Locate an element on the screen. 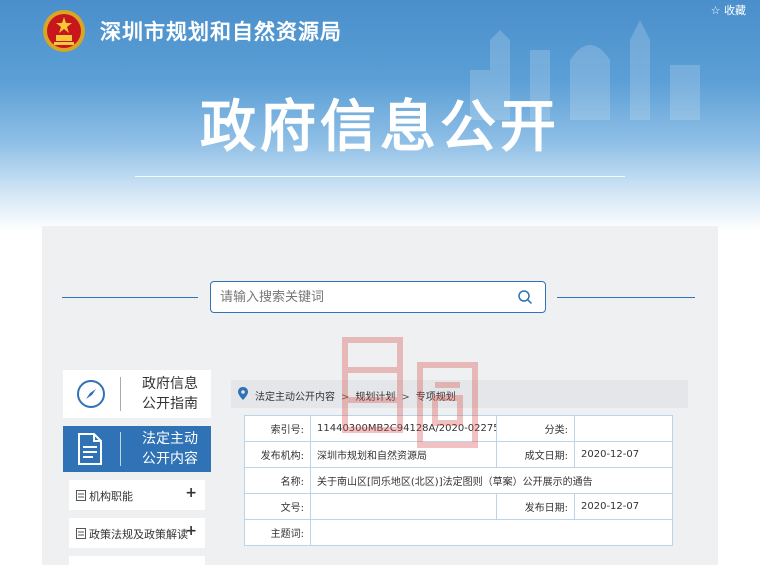 The image size is (760, 565). compass-icon is located at coordinates (91, 394).